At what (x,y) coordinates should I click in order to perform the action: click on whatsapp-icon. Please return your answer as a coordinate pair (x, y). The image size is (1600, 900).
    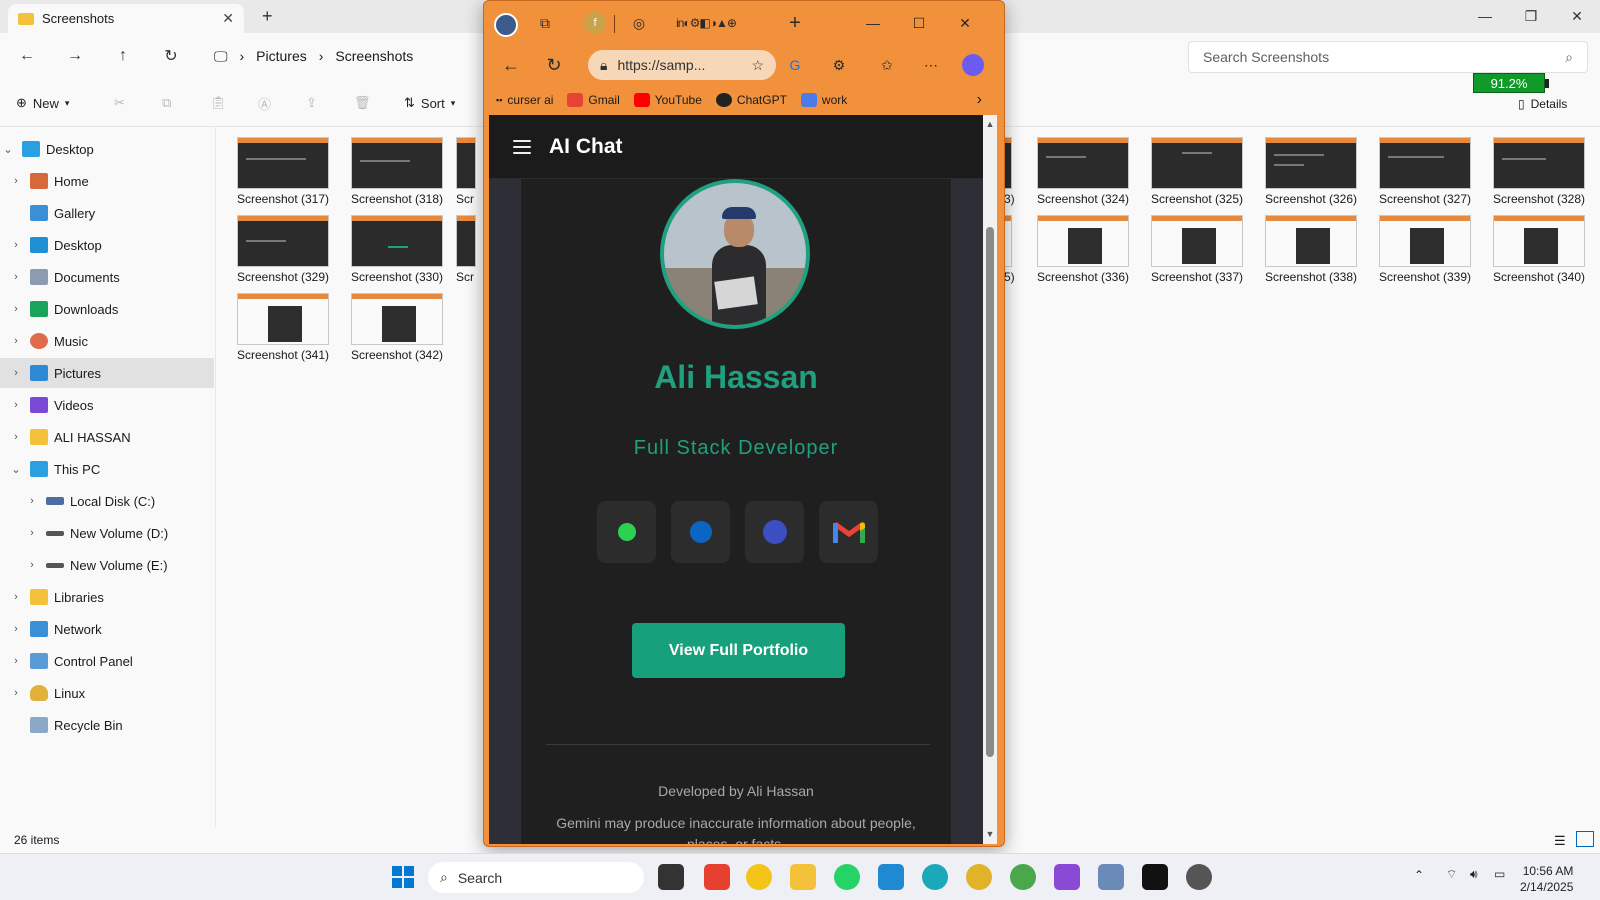
    Looking at the image, I should click on (847, 877).